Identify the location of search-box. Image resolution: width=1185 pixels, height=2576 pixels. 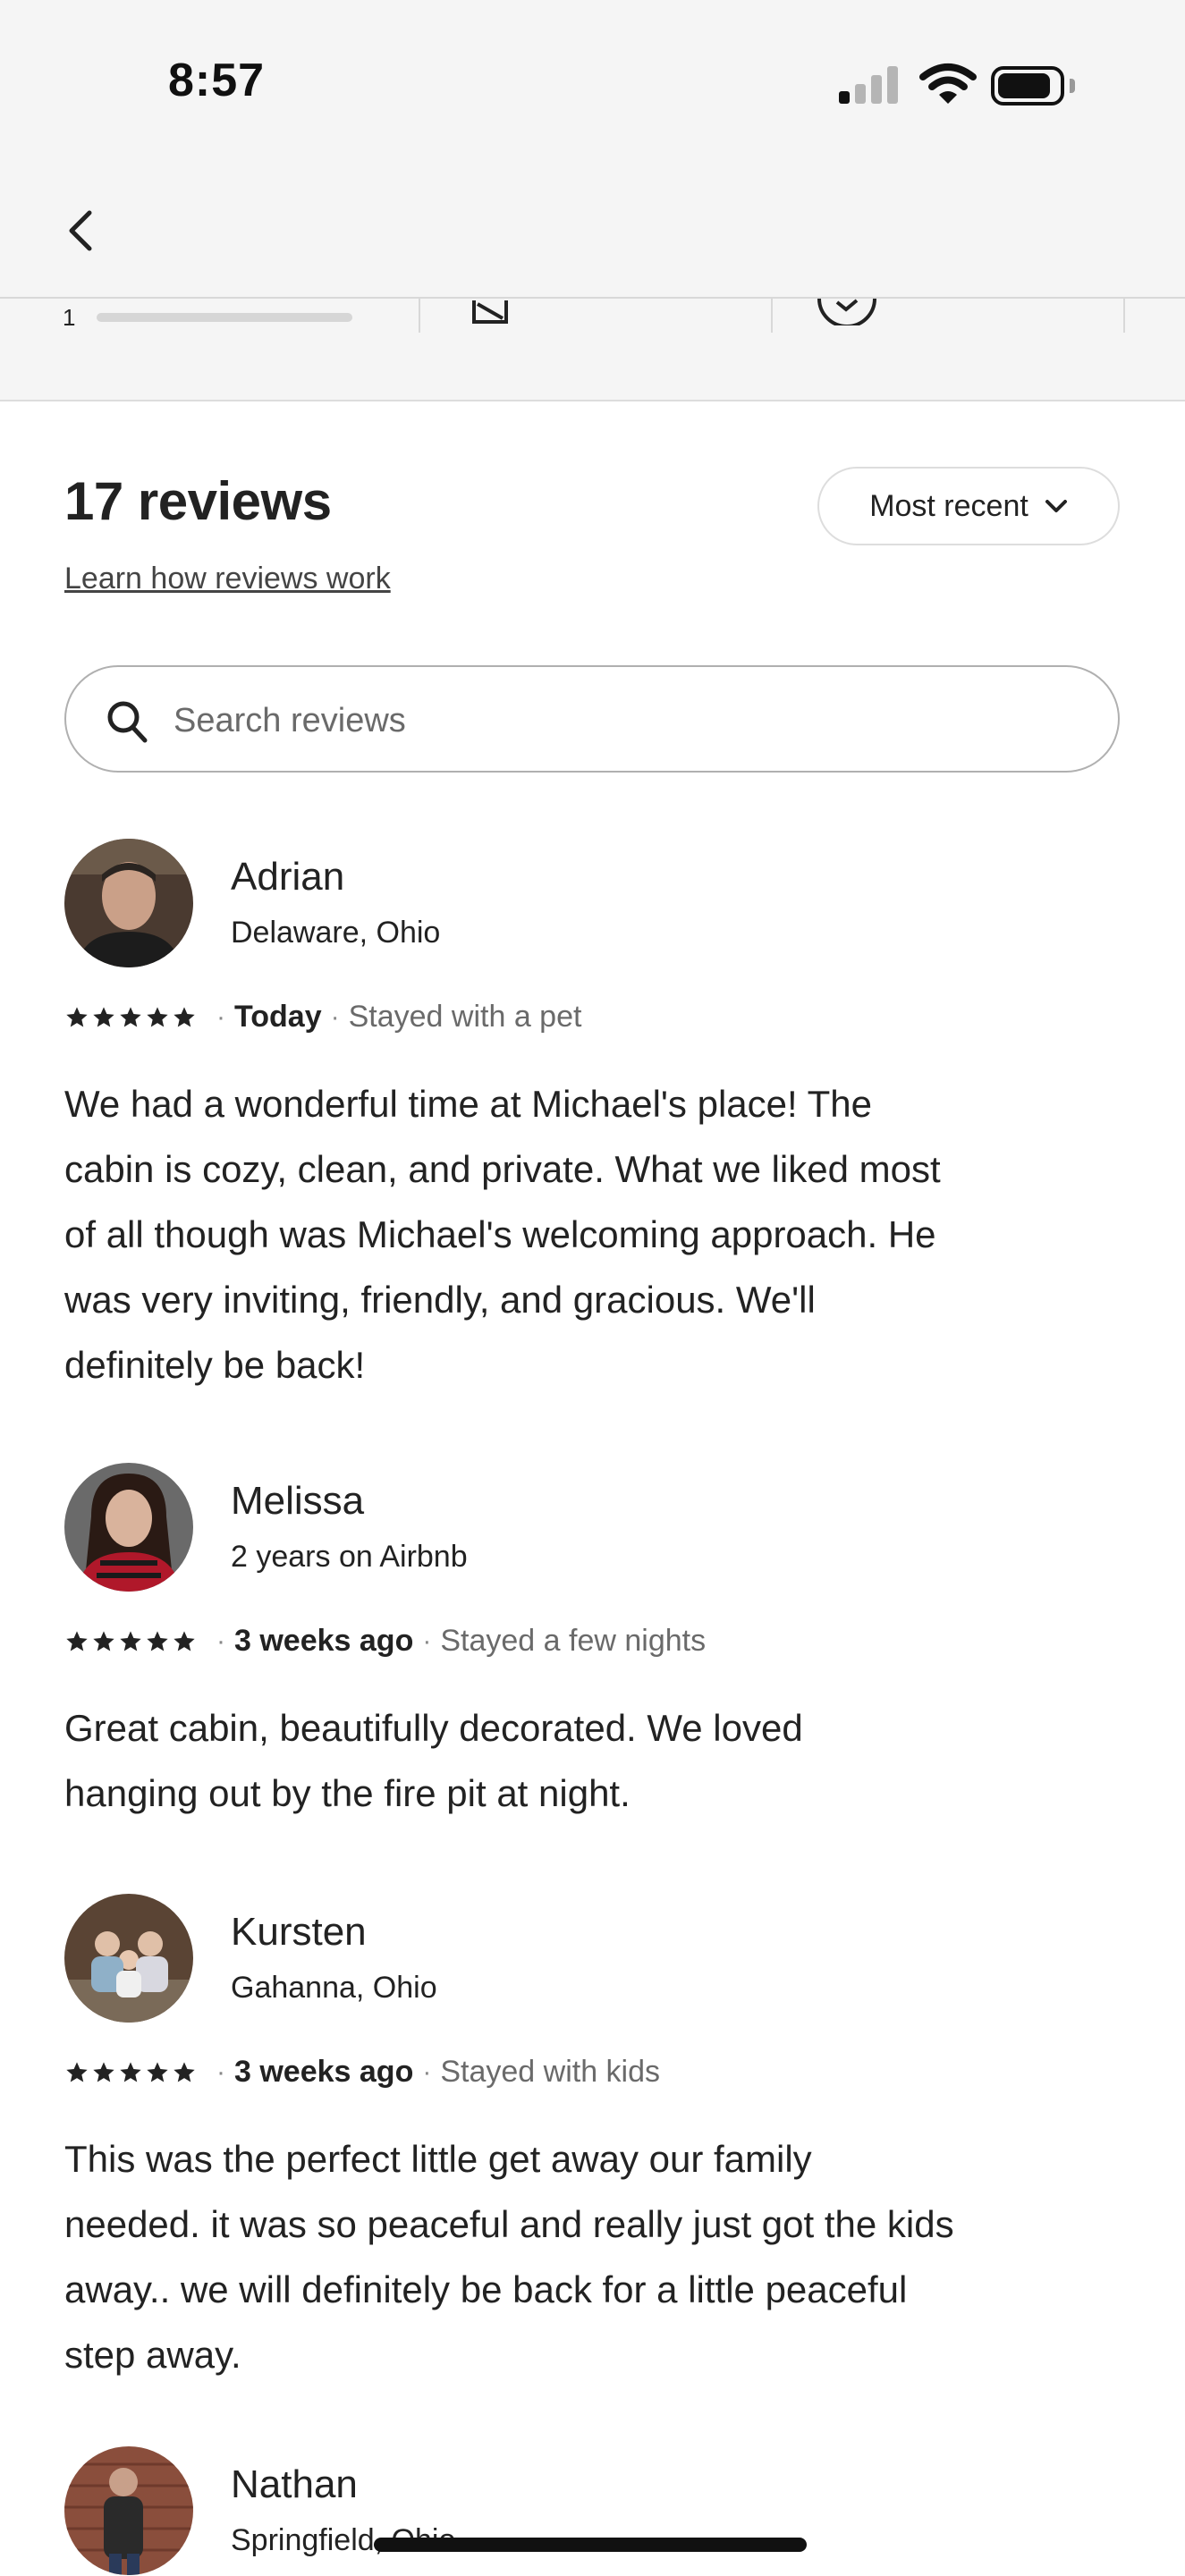
(592, 719).